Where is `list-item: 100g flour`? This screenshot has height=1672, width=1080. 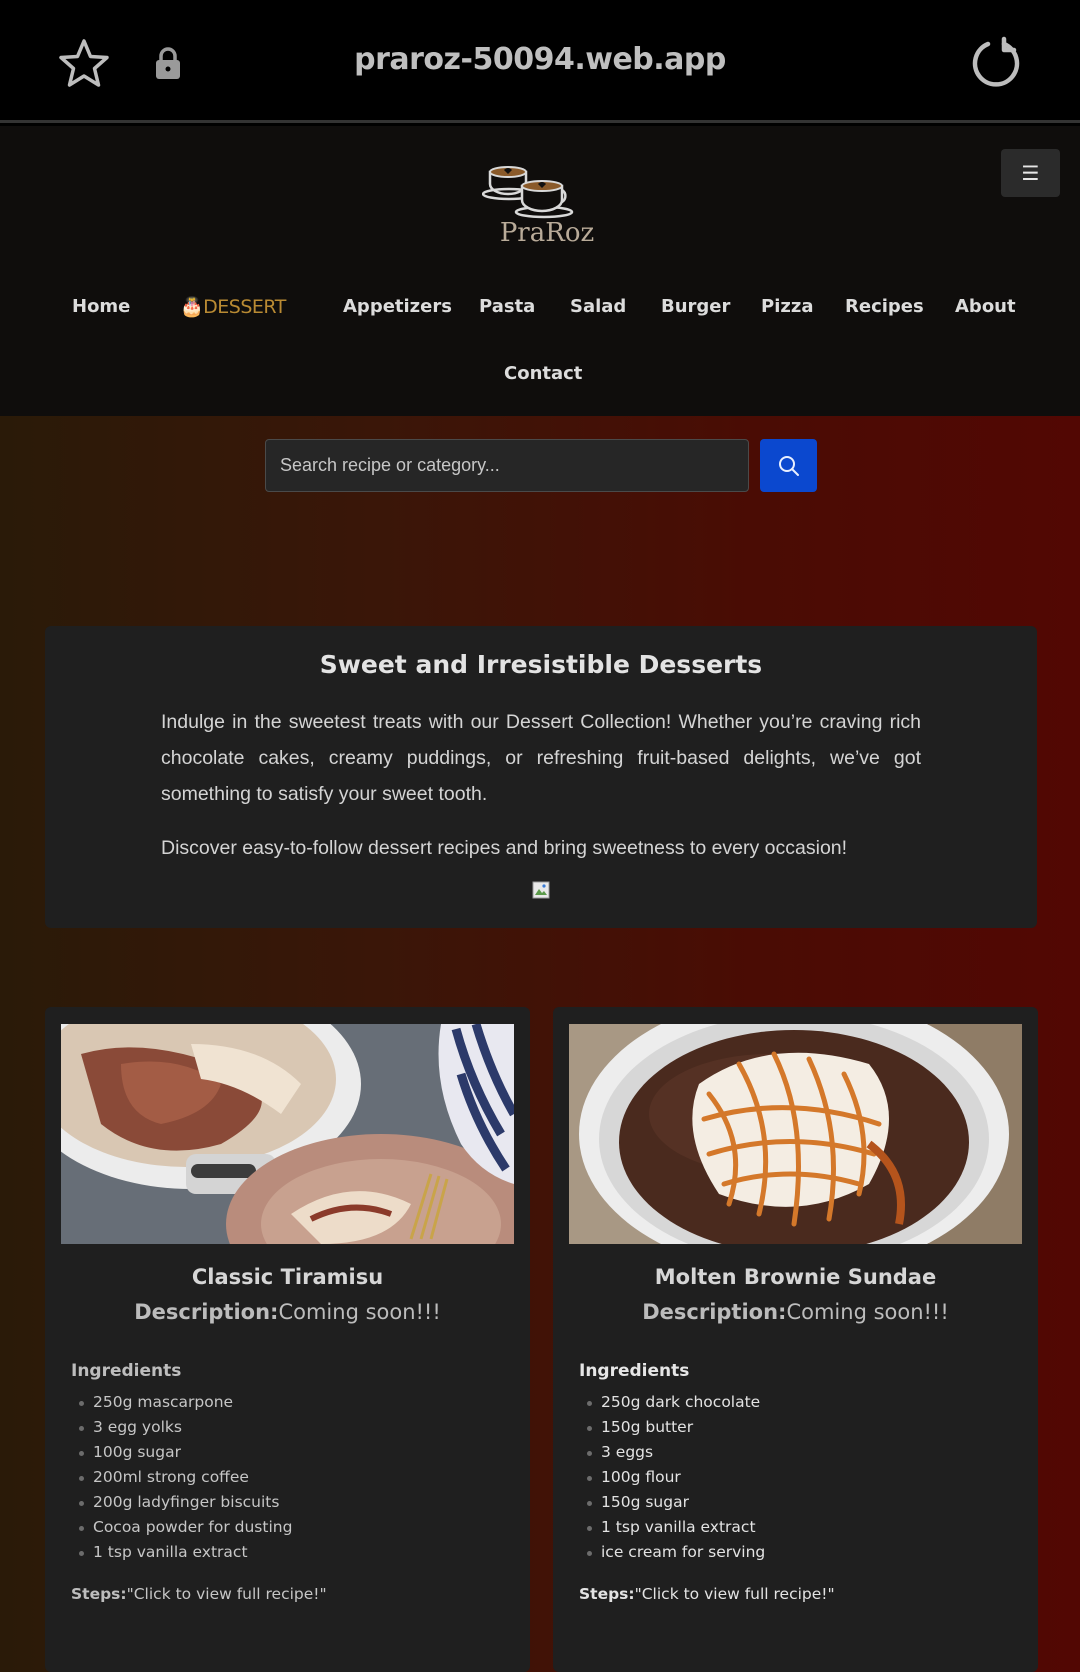
list-item: 100g flour is located at coordinates (675, 1477).